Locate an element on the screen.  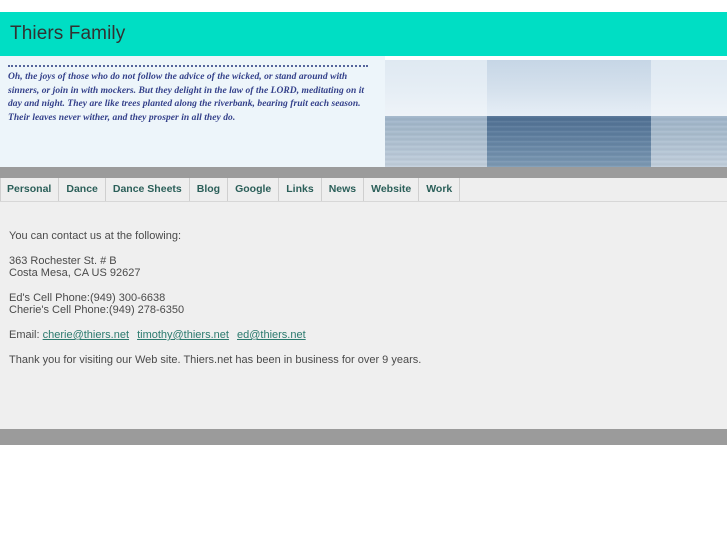
nav-item-label: Work is located at coordinates (439, 189).